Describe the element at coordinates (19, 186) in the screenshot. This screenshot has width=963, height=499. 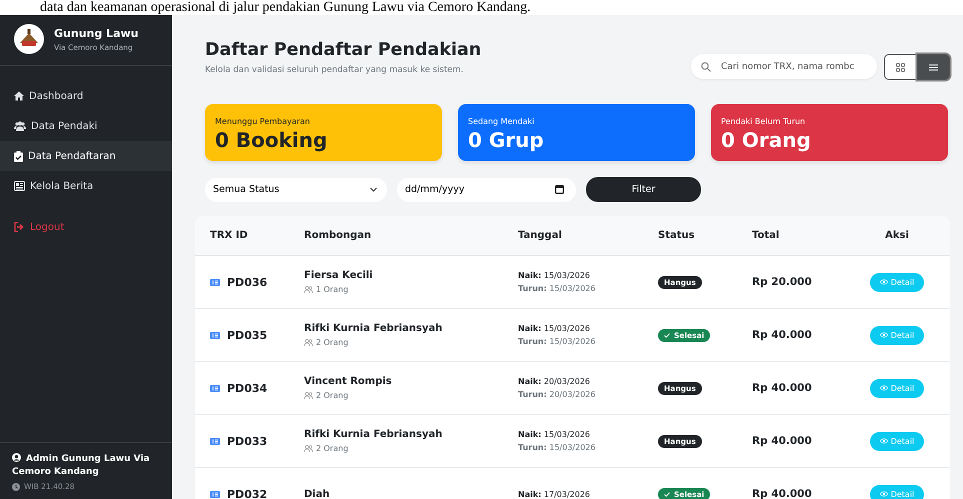
I see `newspaper-icon` at that location.